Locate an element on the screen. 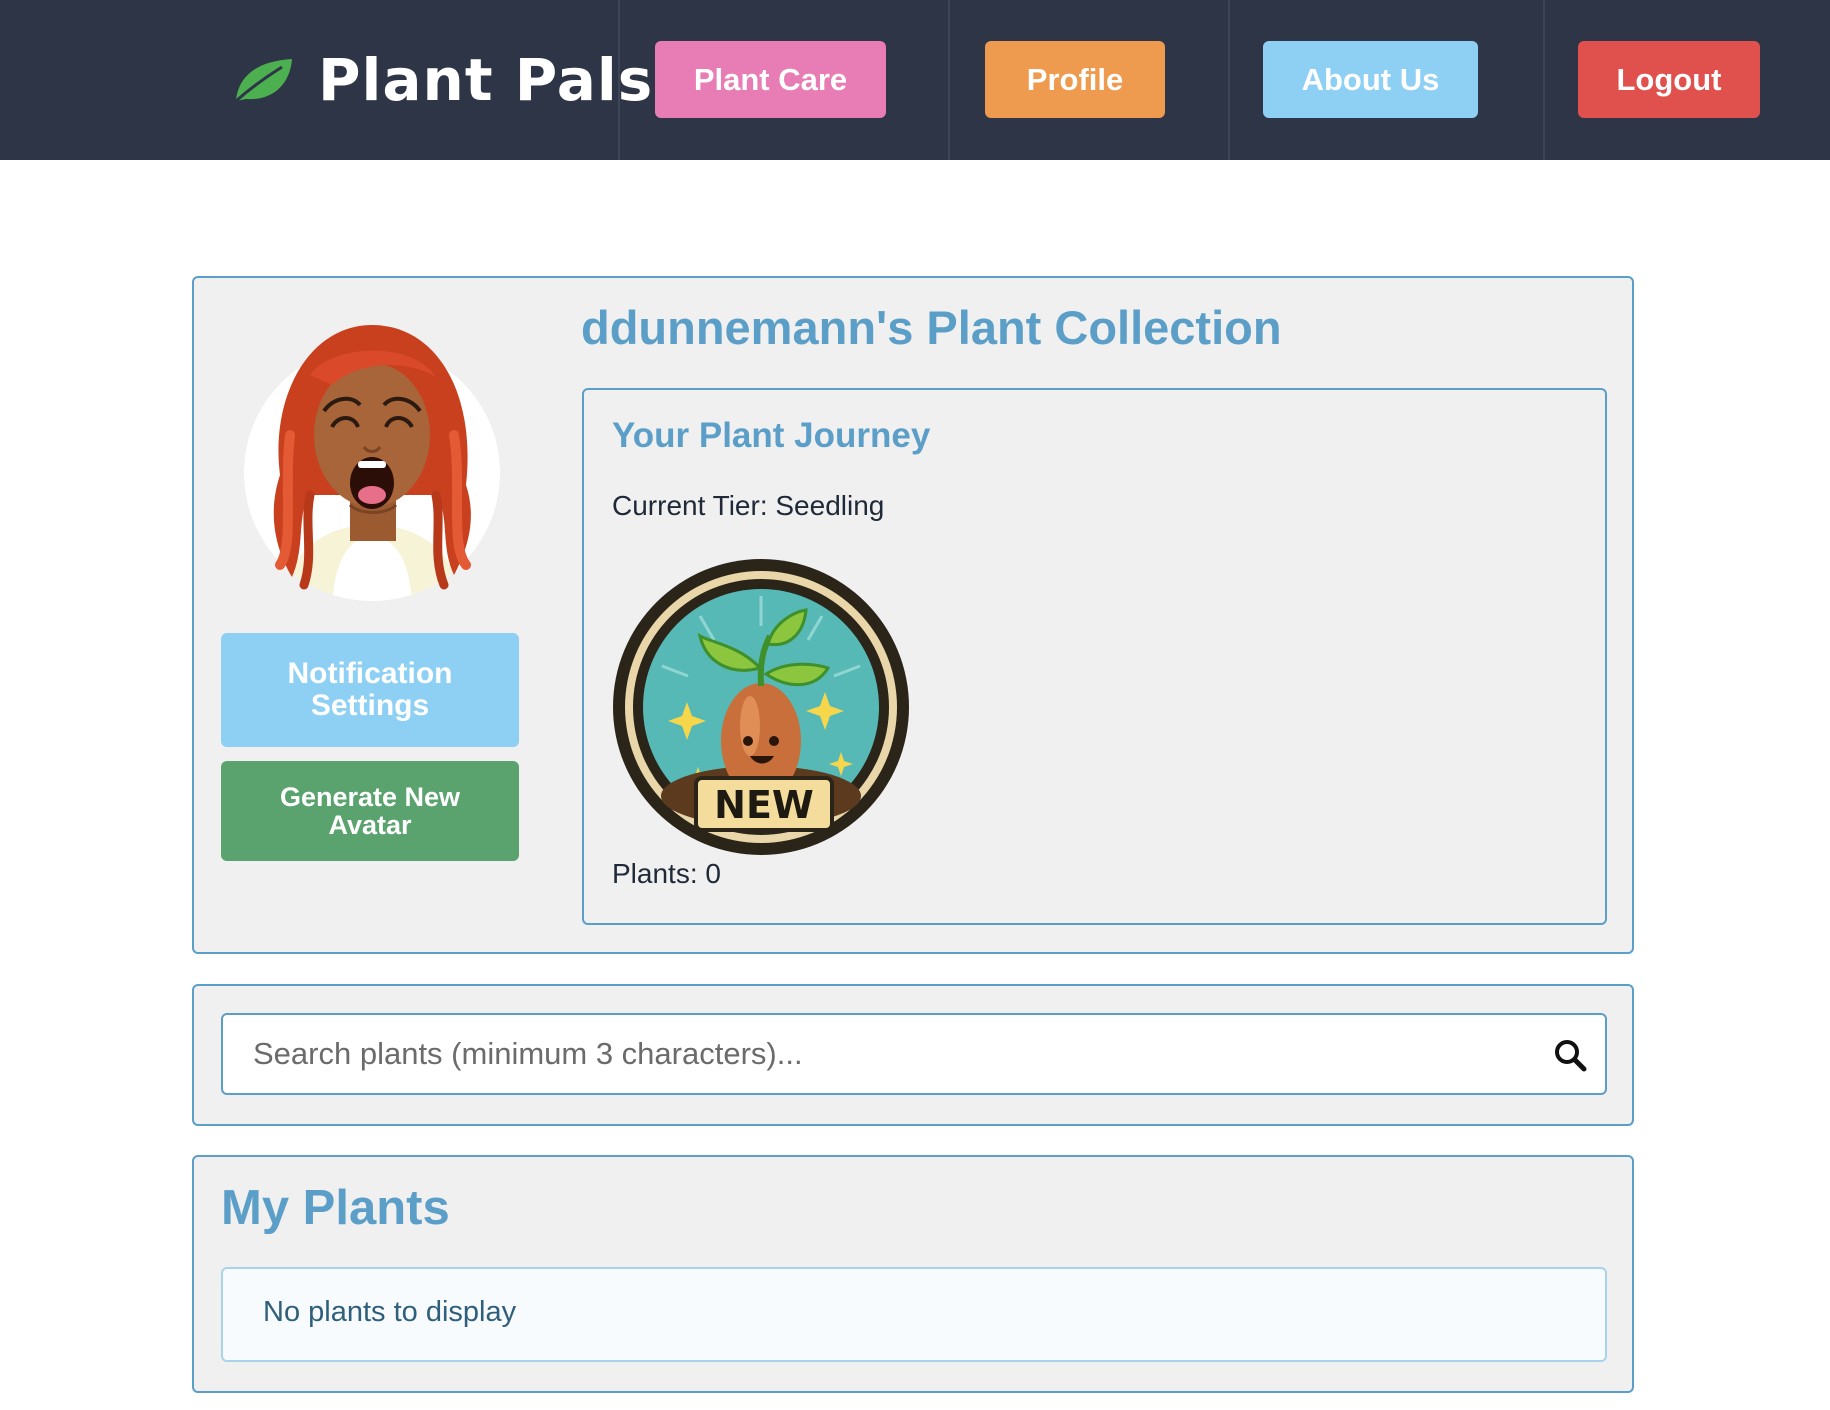 This screenshot has width=1830, height=1410. collection-title: ddunnemann's Plant Collection is located at coordinates (931, 327).